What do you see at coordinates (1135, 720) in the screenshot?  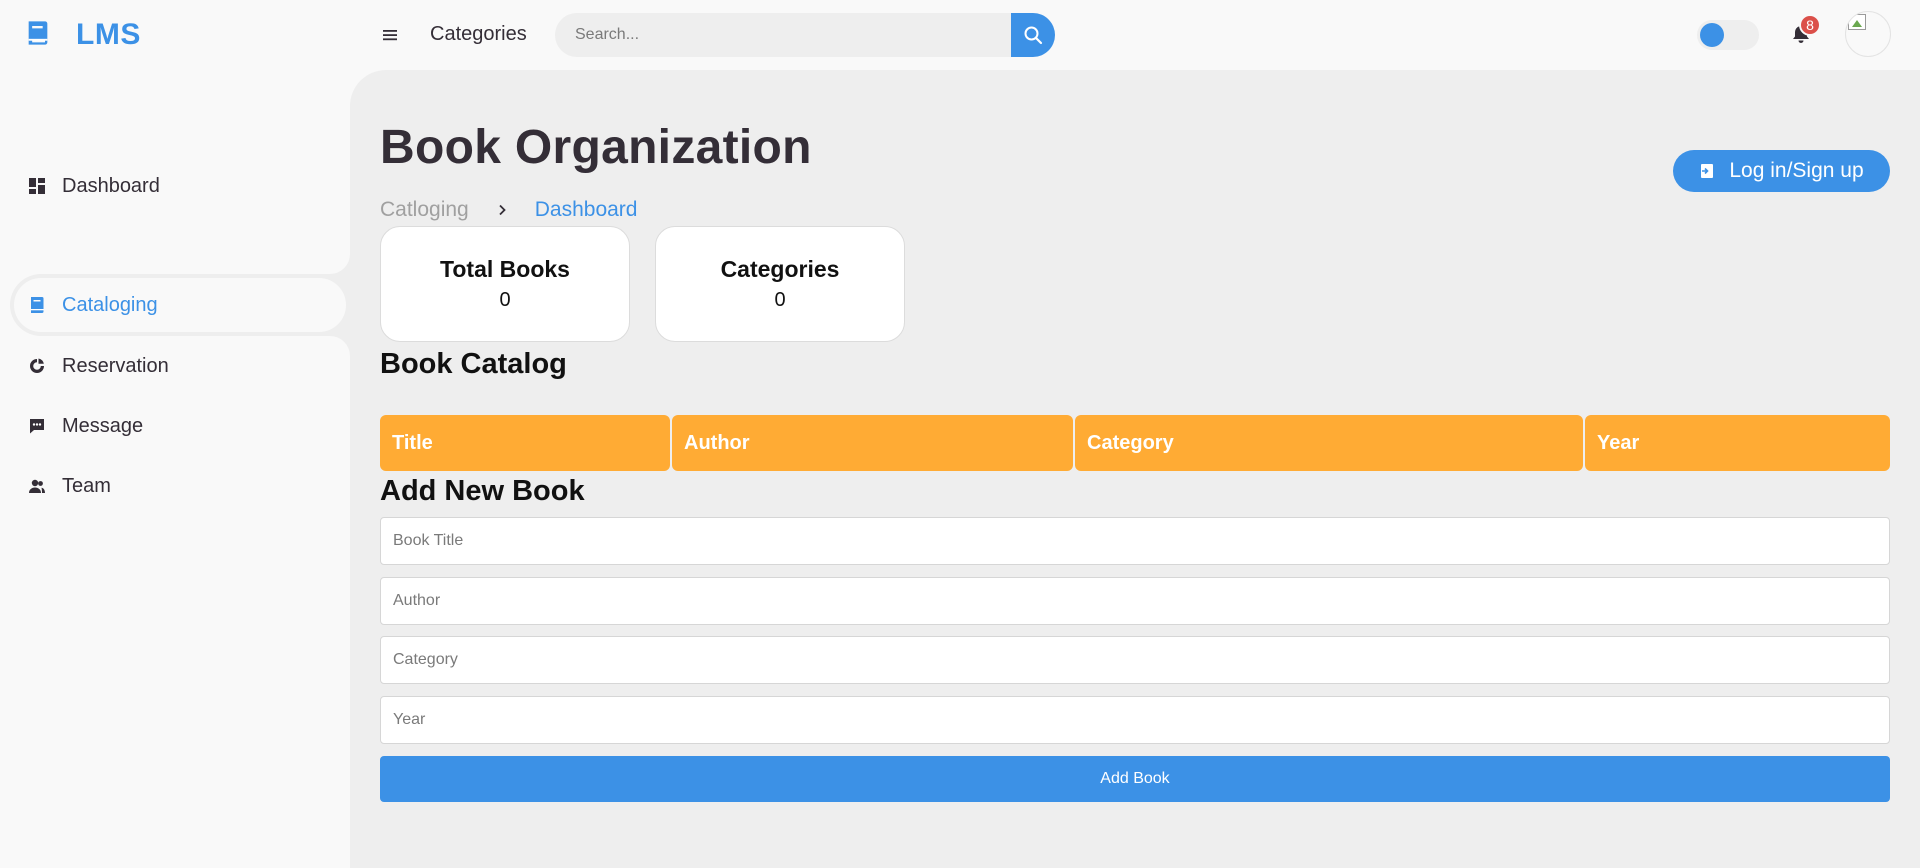 I see `year-input` at bounding box center [1135, 720].